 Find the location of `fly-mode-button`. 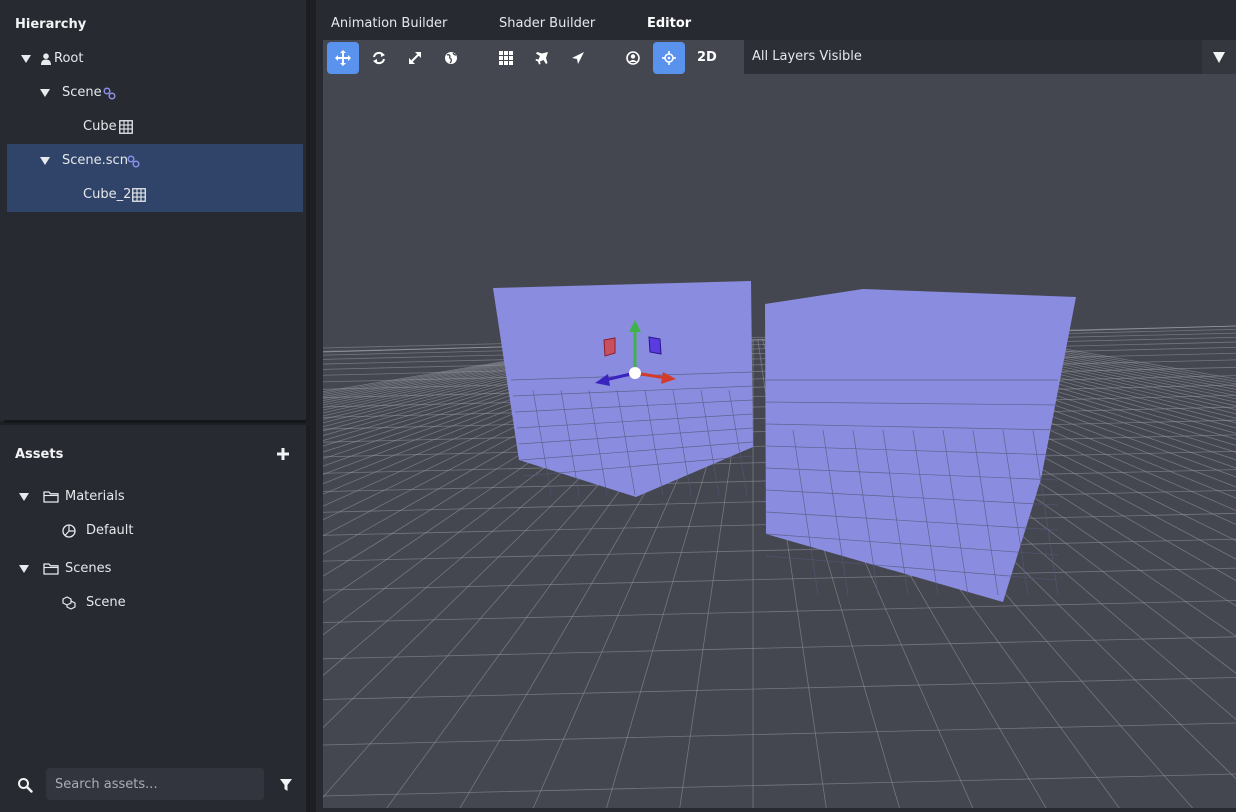

fly-mode-button is located at coordinates (542, 58).